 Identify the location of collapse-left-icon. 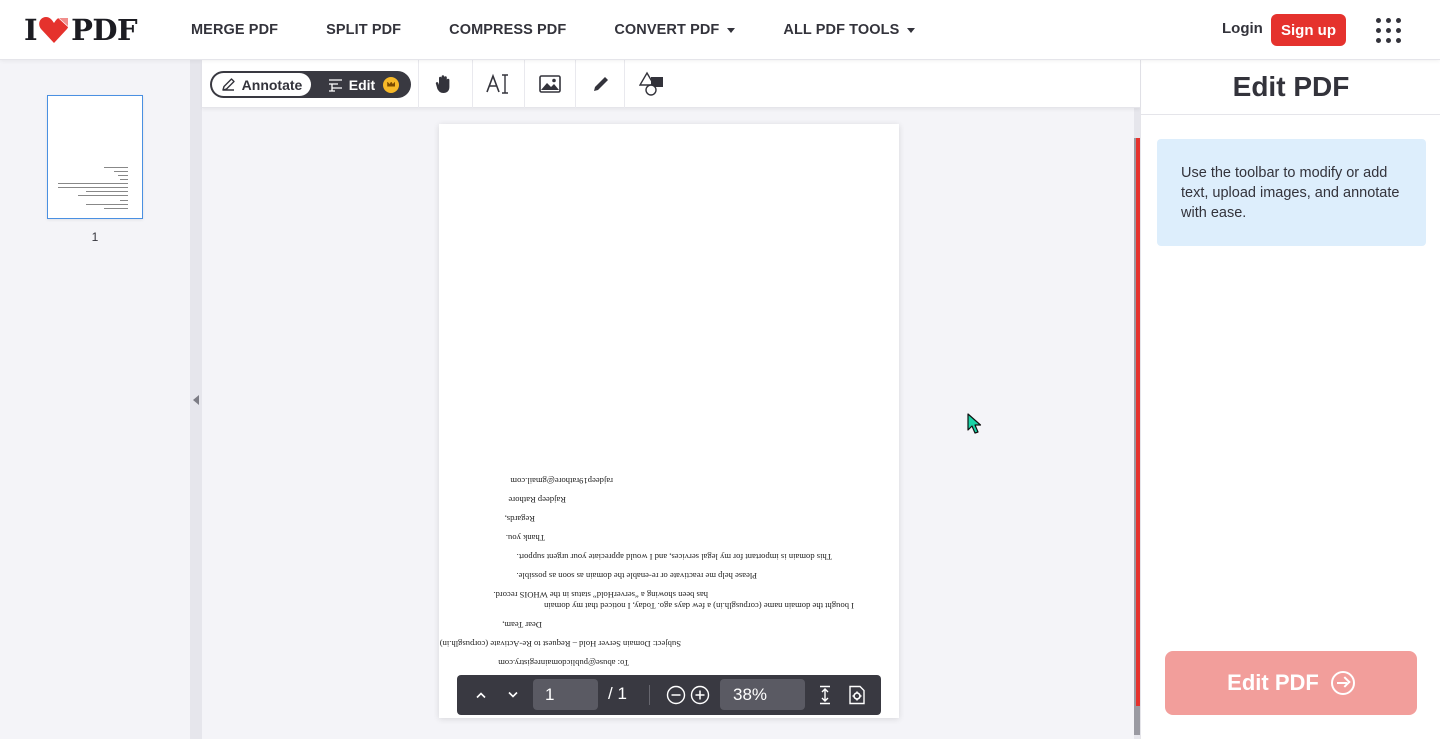
(196, 400).